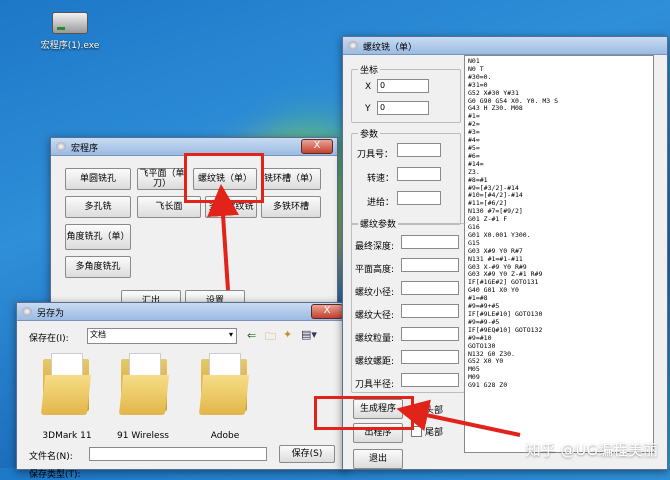 This screenshot has width=670, height=480. What do you see at coordinates (458, 418) in the screenshot?
I see `arrow-left` at bounding box center [458, 418].